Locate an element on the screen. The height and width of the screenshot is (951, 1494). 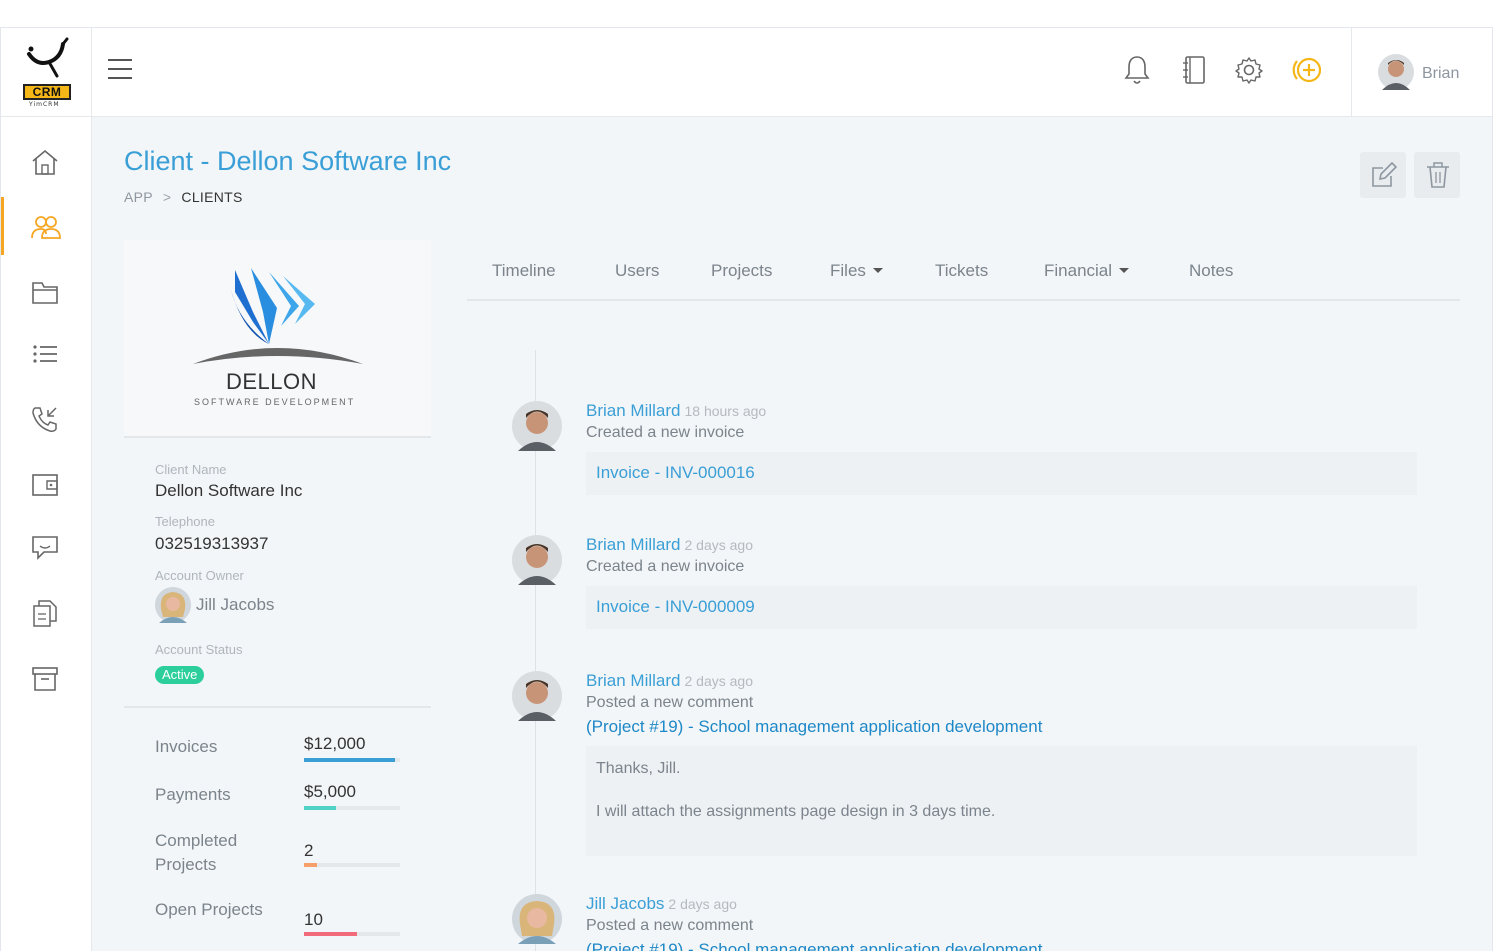
stat-value-payments: $5,000 is located at coordinates (330, 791).